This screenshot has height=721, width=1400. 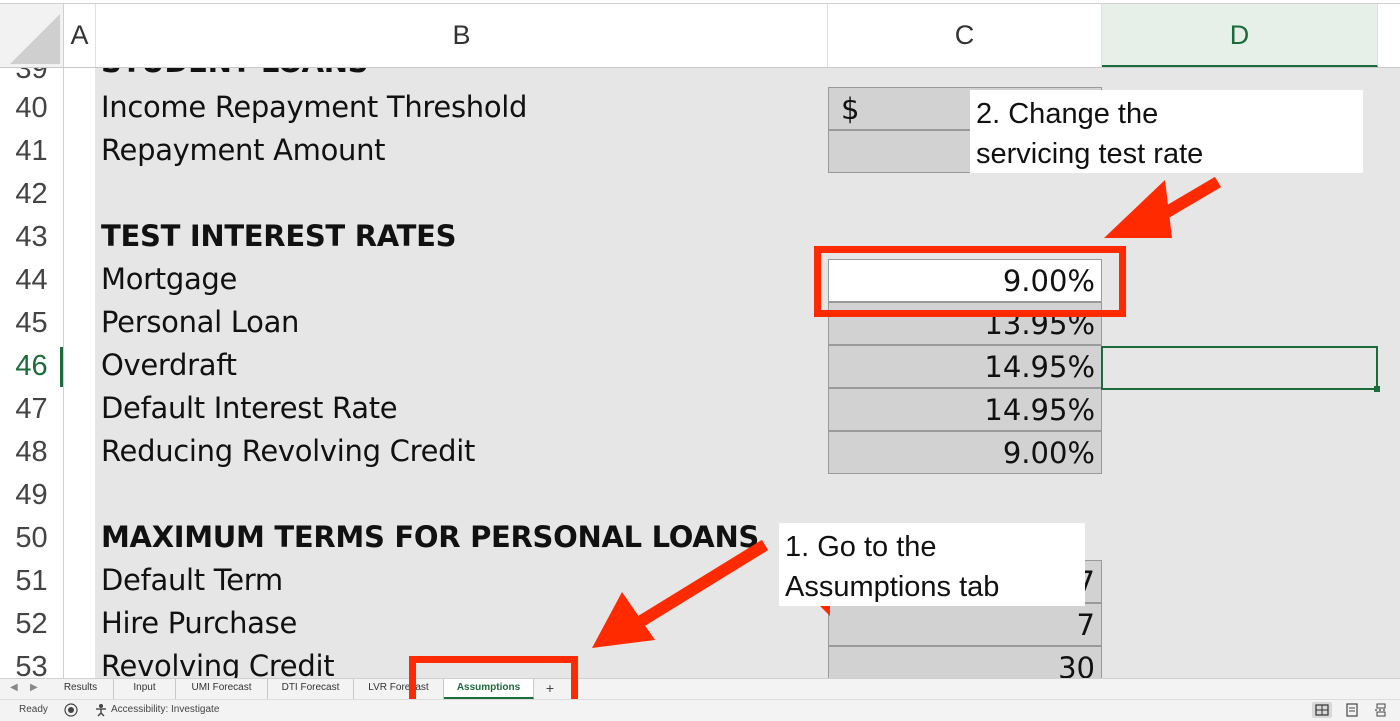 I want to click on row-header-50: 50, so click(x=31, y=538).